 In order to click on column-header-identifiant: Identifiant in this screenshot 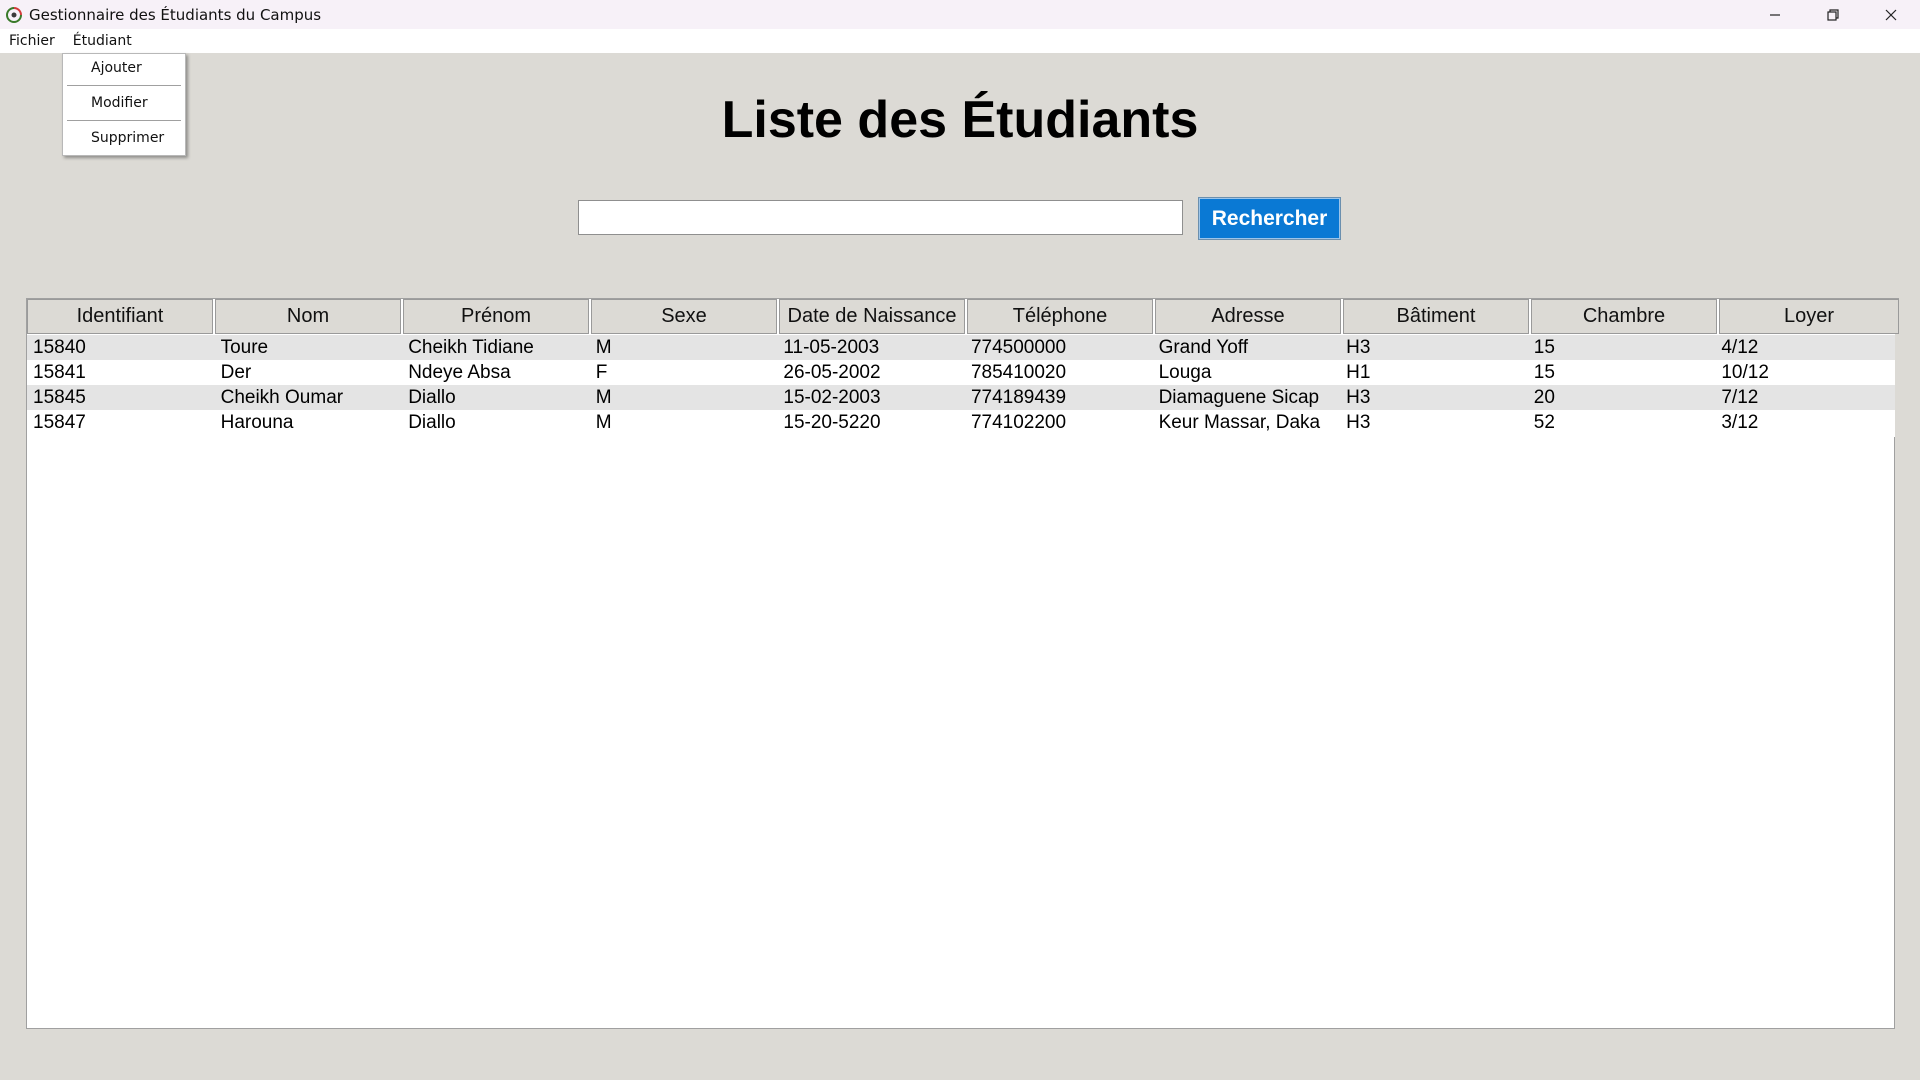, I will do `click(120, 316)`.